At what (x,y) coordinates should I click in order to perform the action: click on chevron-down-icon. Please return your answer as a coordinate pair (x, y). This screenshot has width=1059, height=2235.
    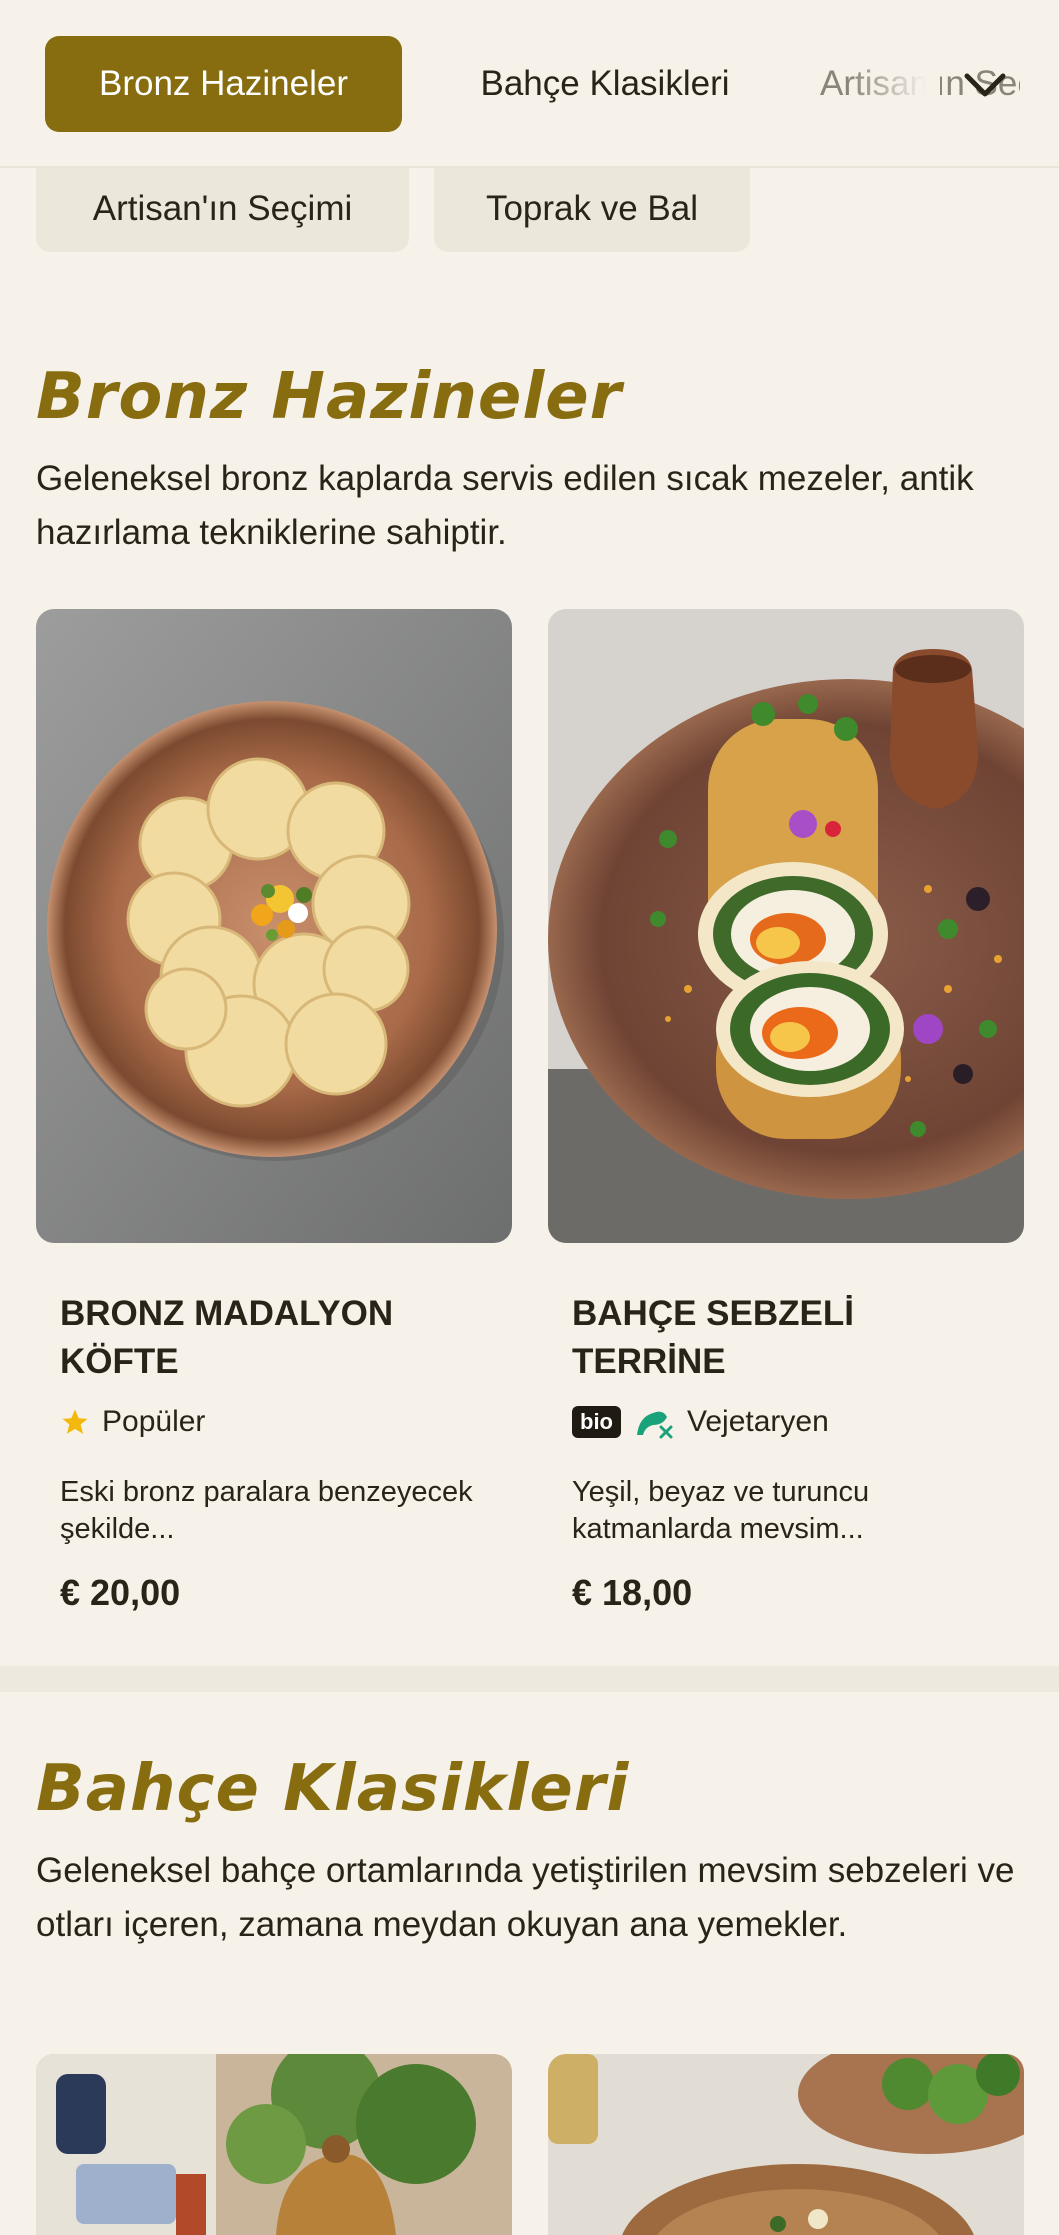
    Looking at the image, I should click on (985, 85).